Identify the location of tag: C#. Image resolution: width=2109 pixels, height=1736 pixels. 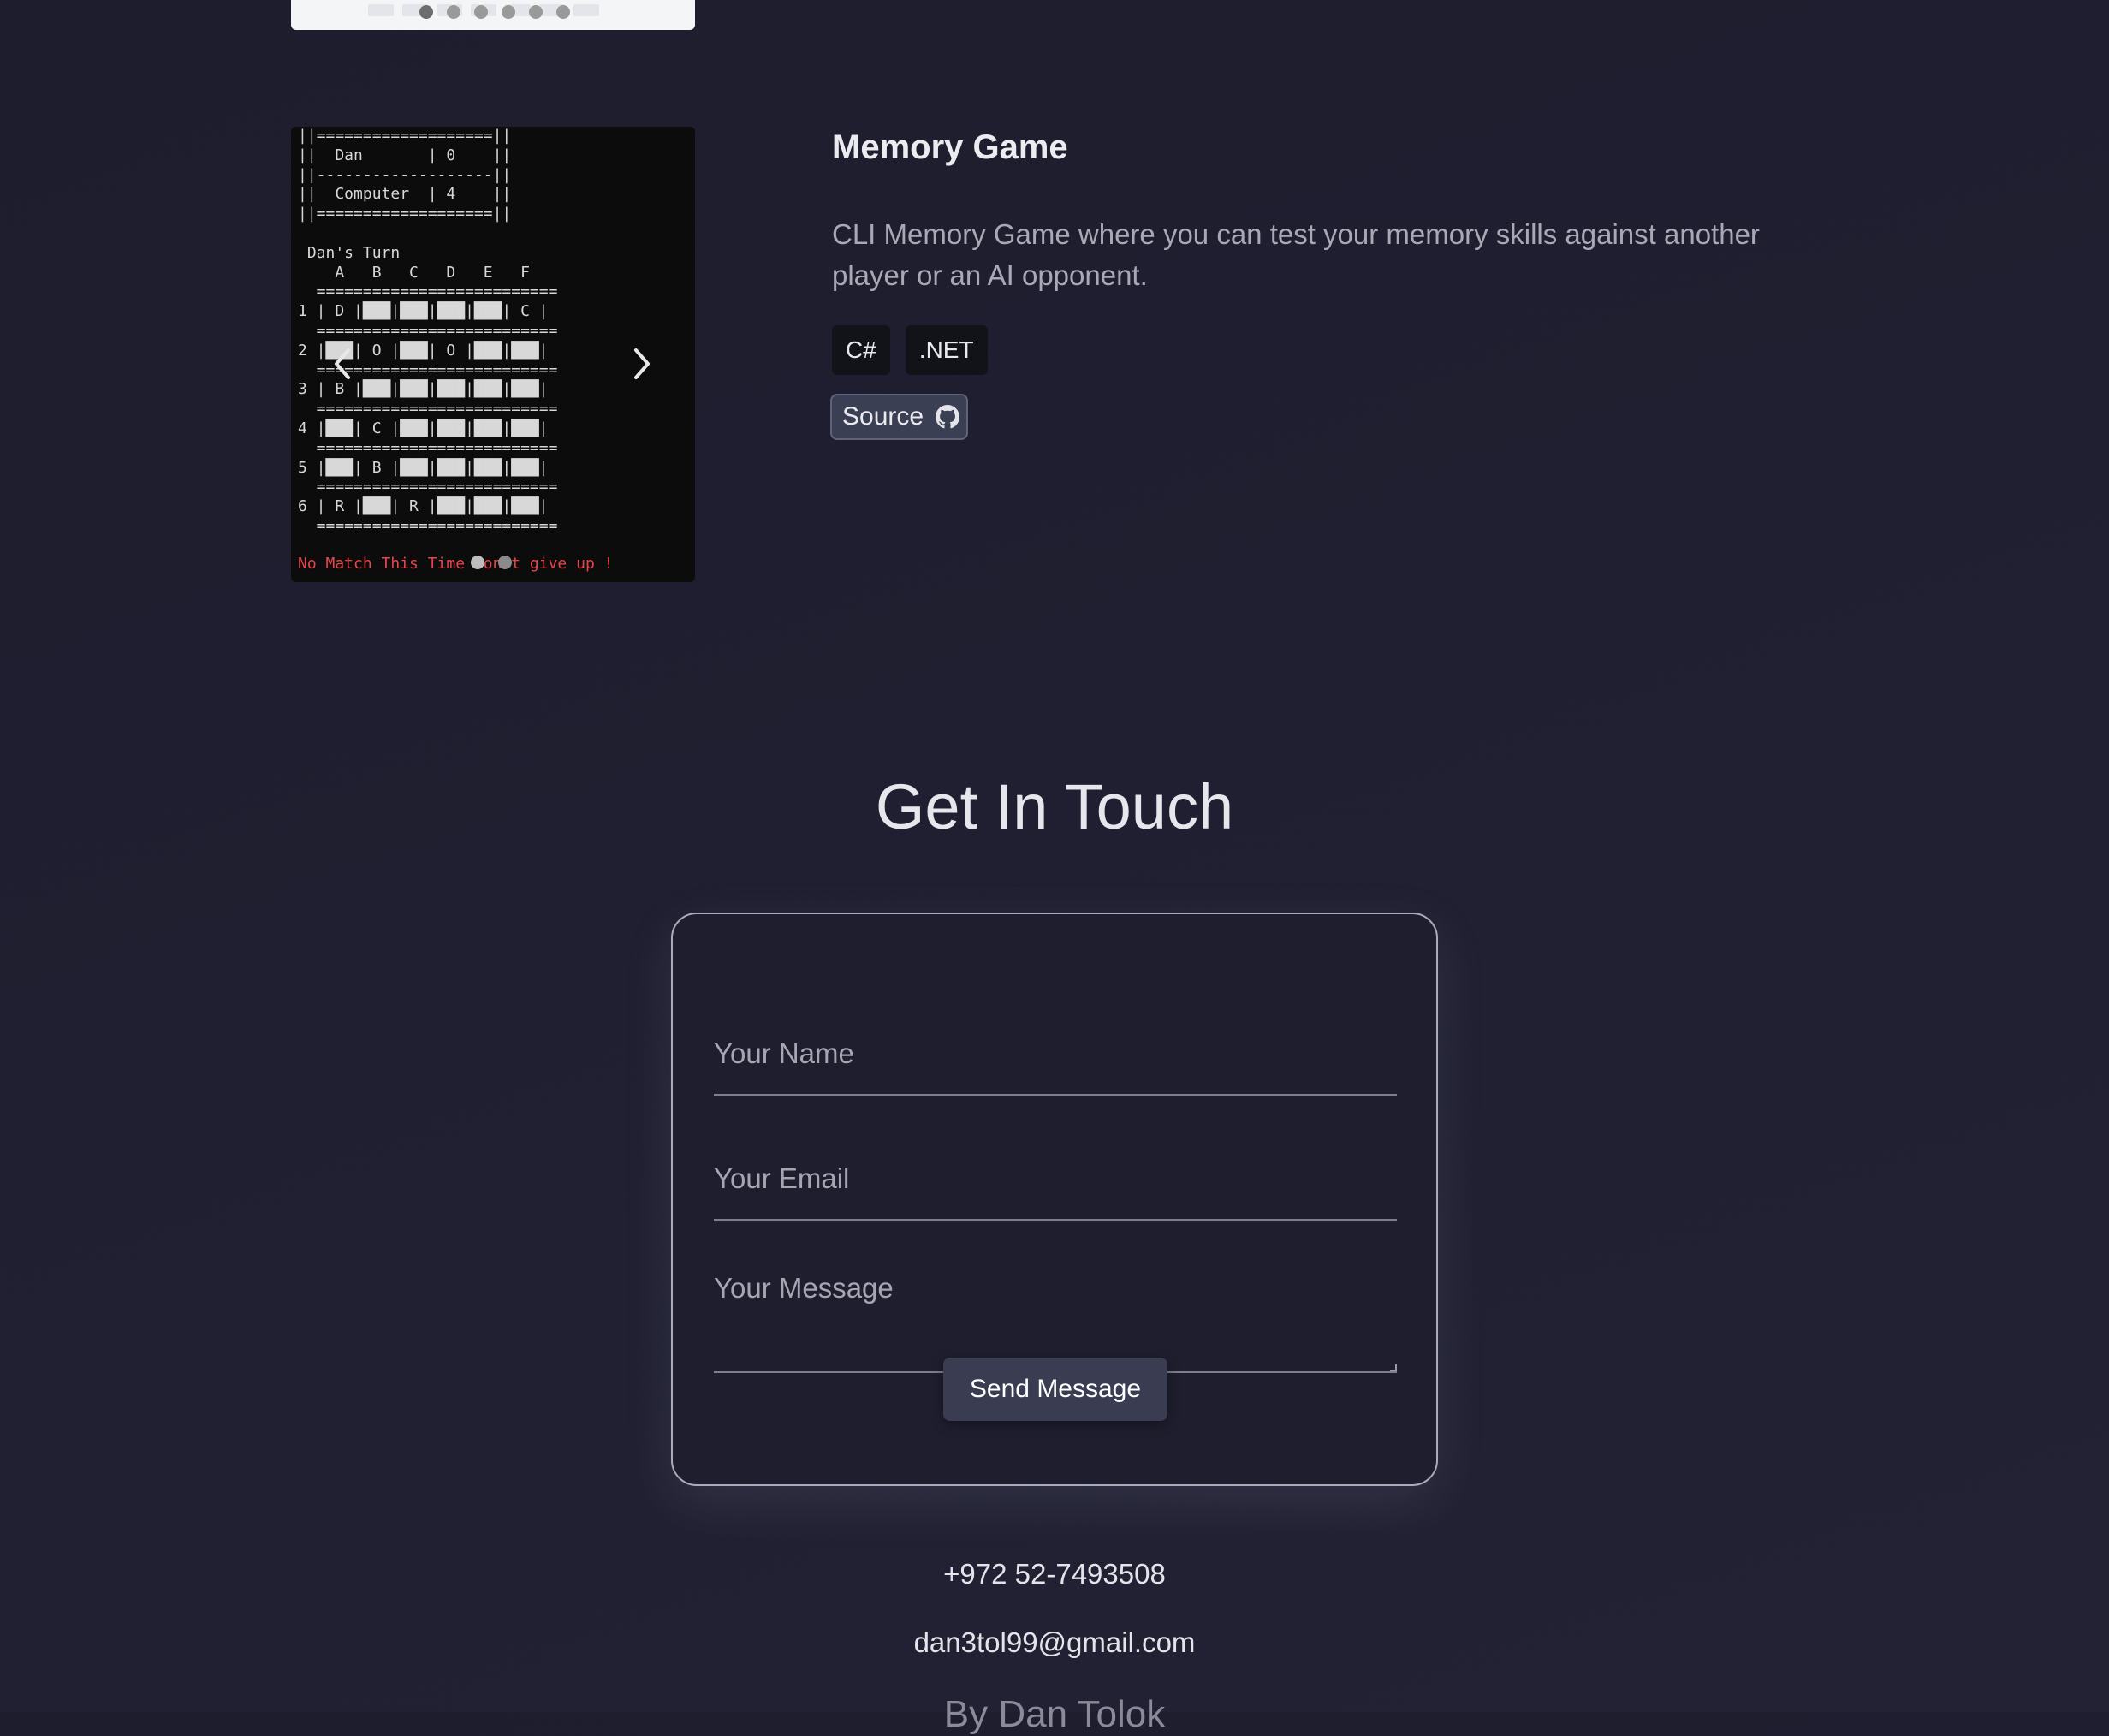
(861, 350).